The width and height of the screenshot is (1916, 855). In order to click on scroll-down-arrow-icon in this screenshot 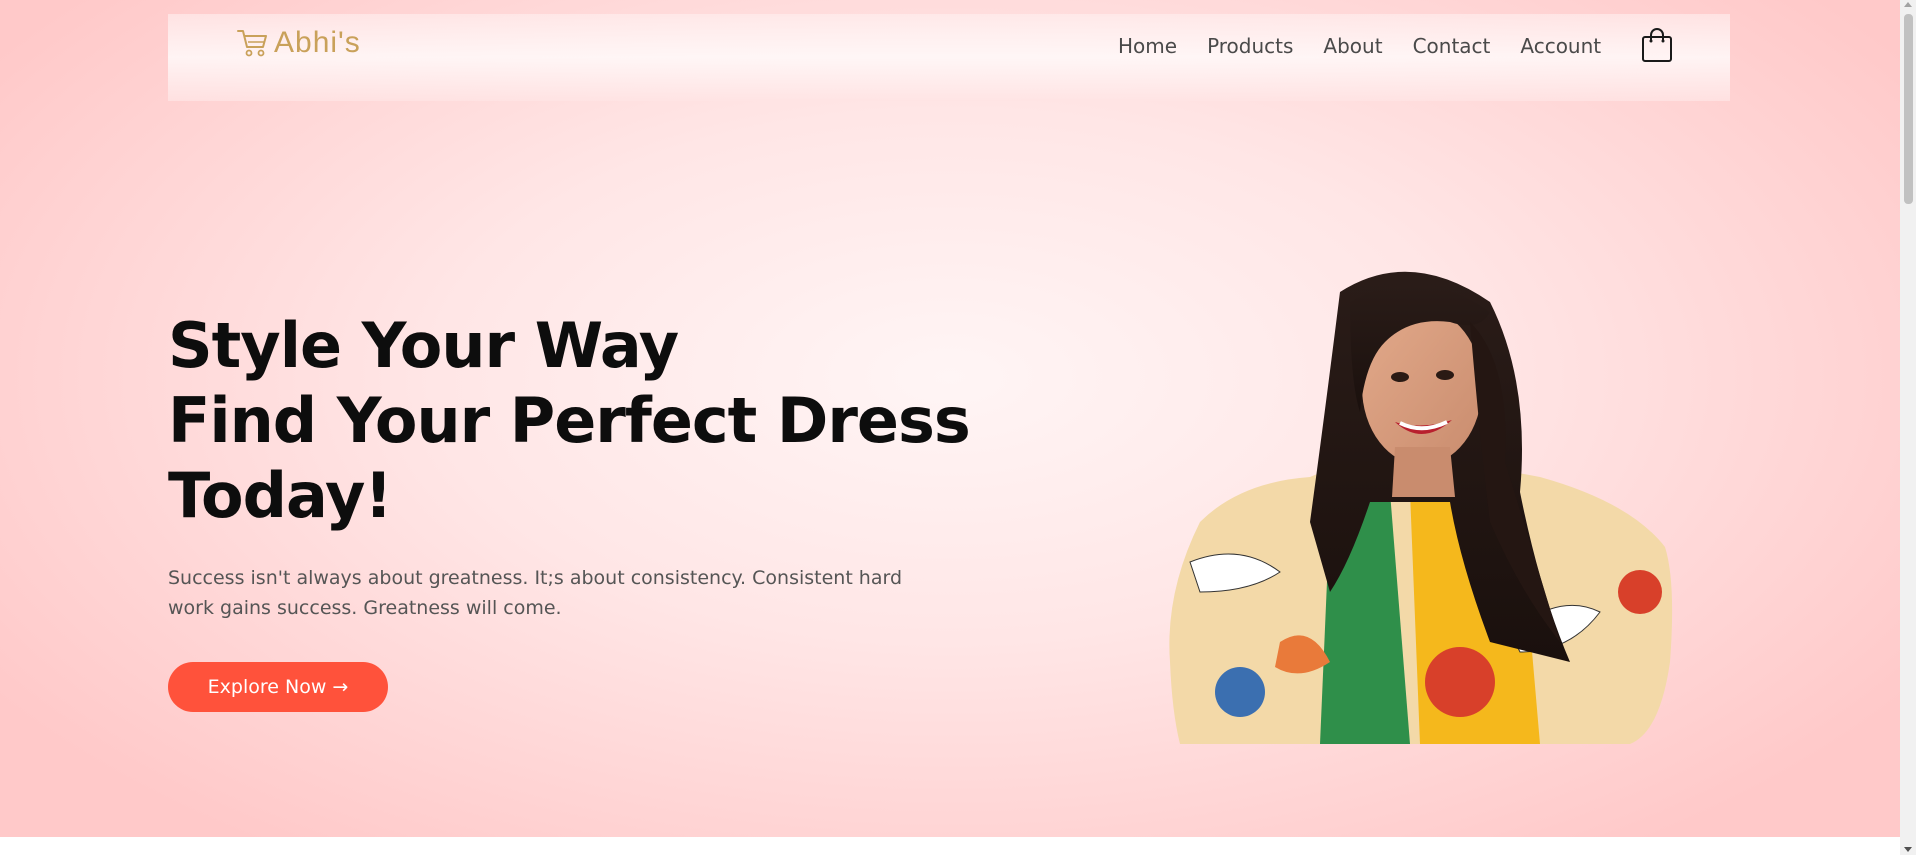, I will do `click(1908, 849)`.